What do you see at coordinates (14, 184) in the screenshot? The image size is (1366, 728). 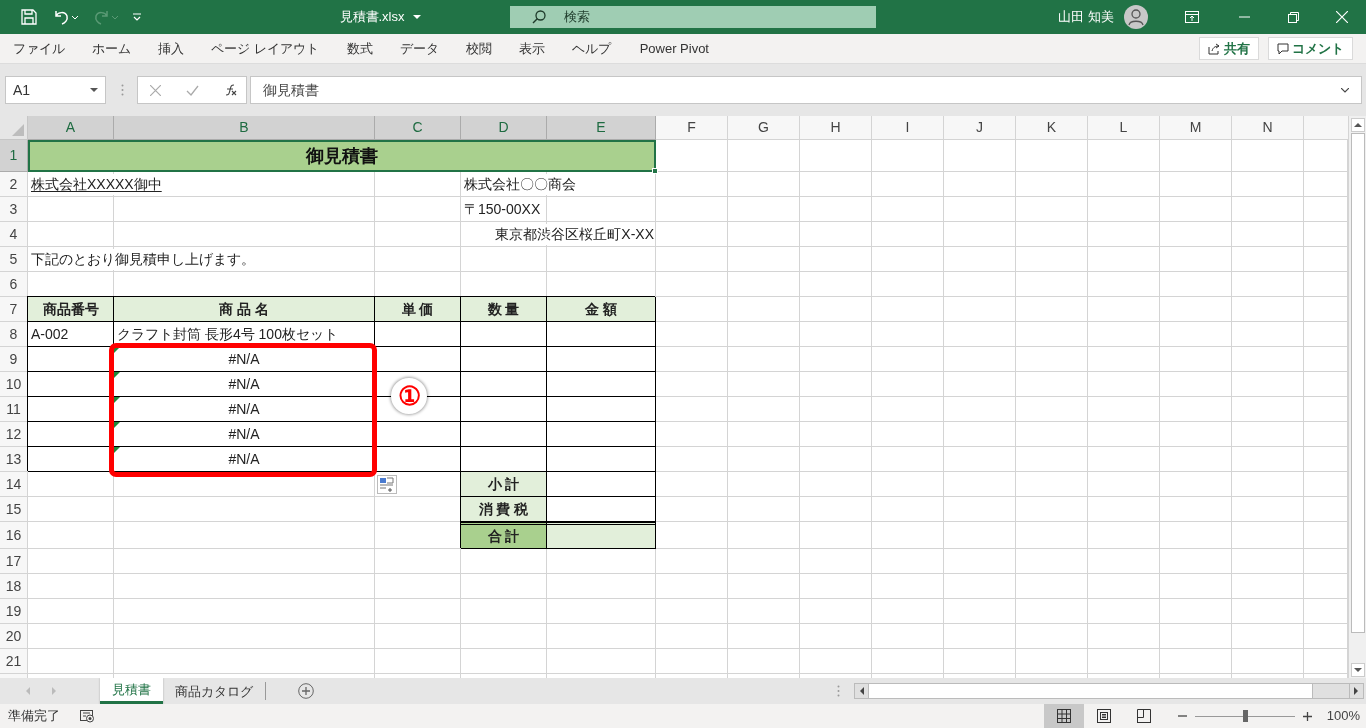 I see `row-header: 2` at bounding box center [14, 184].